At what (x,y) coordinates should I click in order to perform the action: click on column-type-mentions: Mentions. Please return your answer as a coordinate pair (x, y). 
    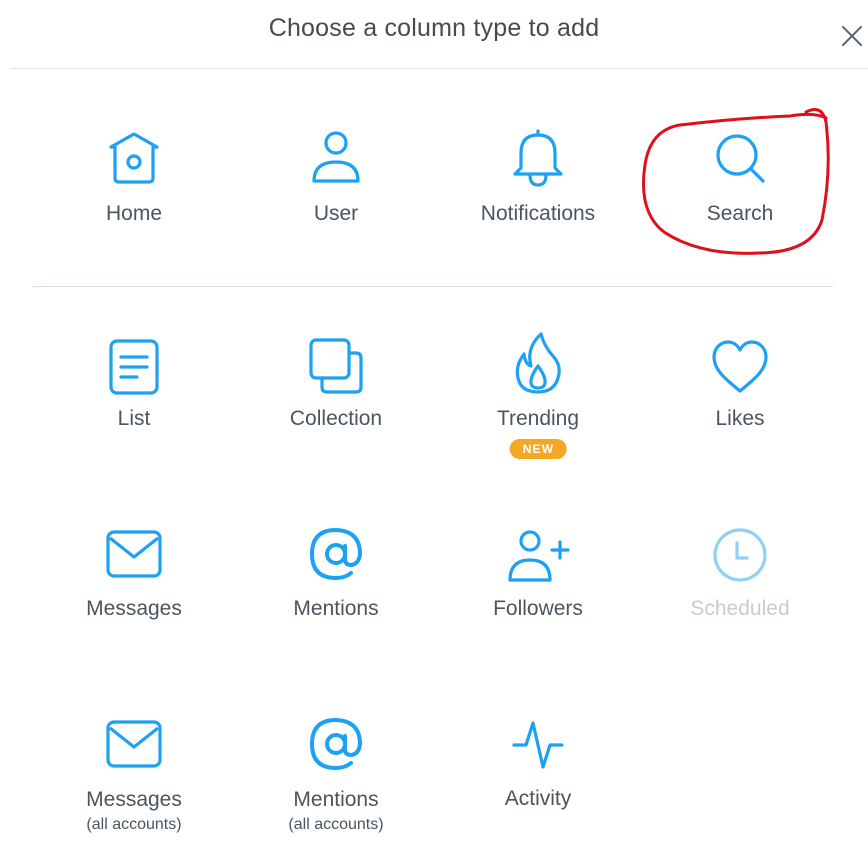
    Looking at the image, I should click on (336, 595).